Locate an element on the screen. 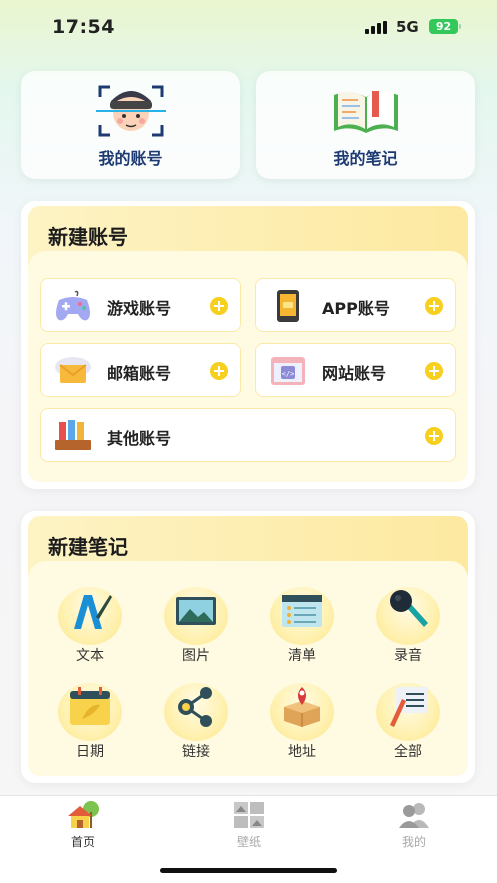 This screenshot has height=883, width=497. tab-home-label: 首页 is located at coordinates (82, 842).